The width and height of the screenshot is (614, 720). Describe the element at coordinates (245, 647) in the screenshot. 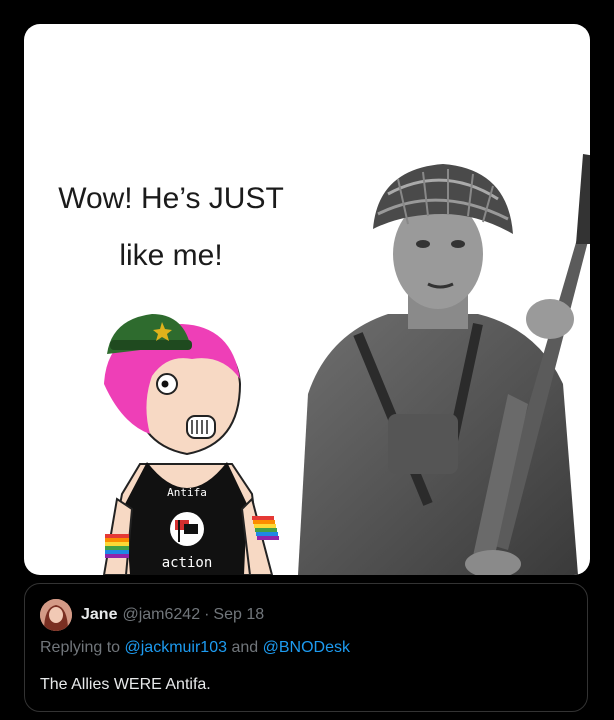

I see `reply-conjunction: and` at that location.